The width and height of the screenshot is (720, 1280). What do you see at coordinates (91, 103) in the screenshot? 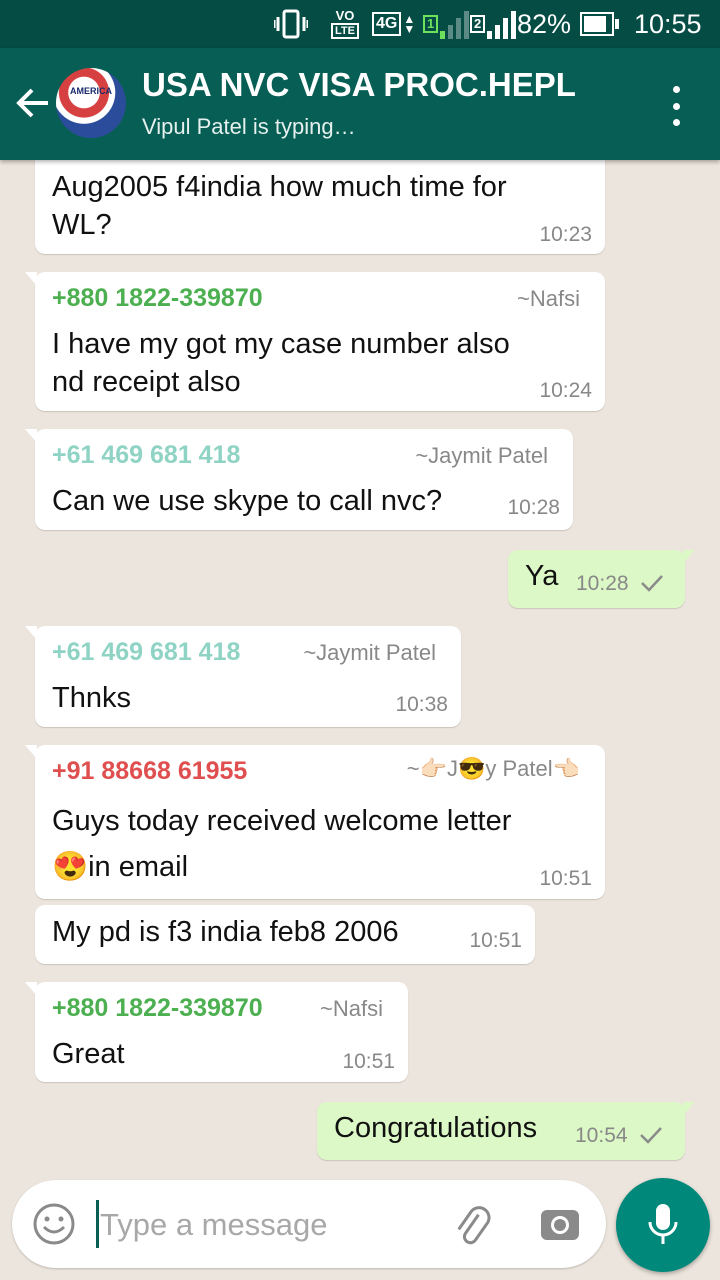
I see `group-avatar: AMERICA` at bounding box center [91, 103].